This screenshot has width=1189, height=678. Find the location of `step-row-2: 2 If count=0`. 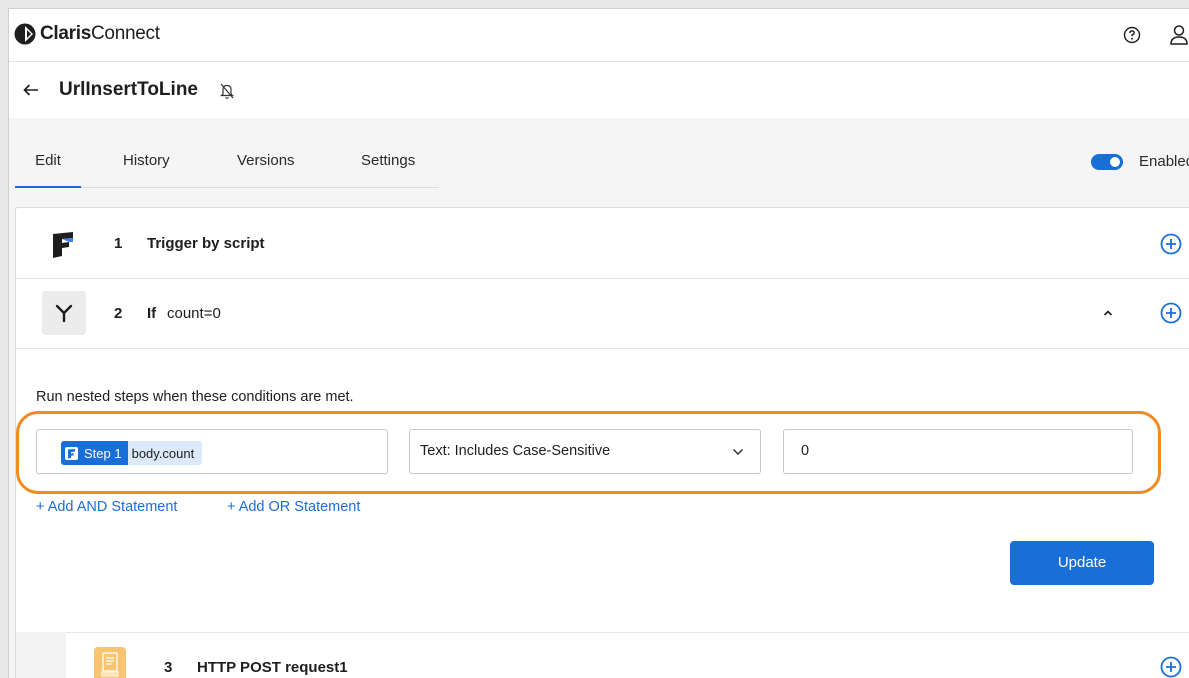

step-row-2: 2 If count=0 is located at coordinates (602, 313).